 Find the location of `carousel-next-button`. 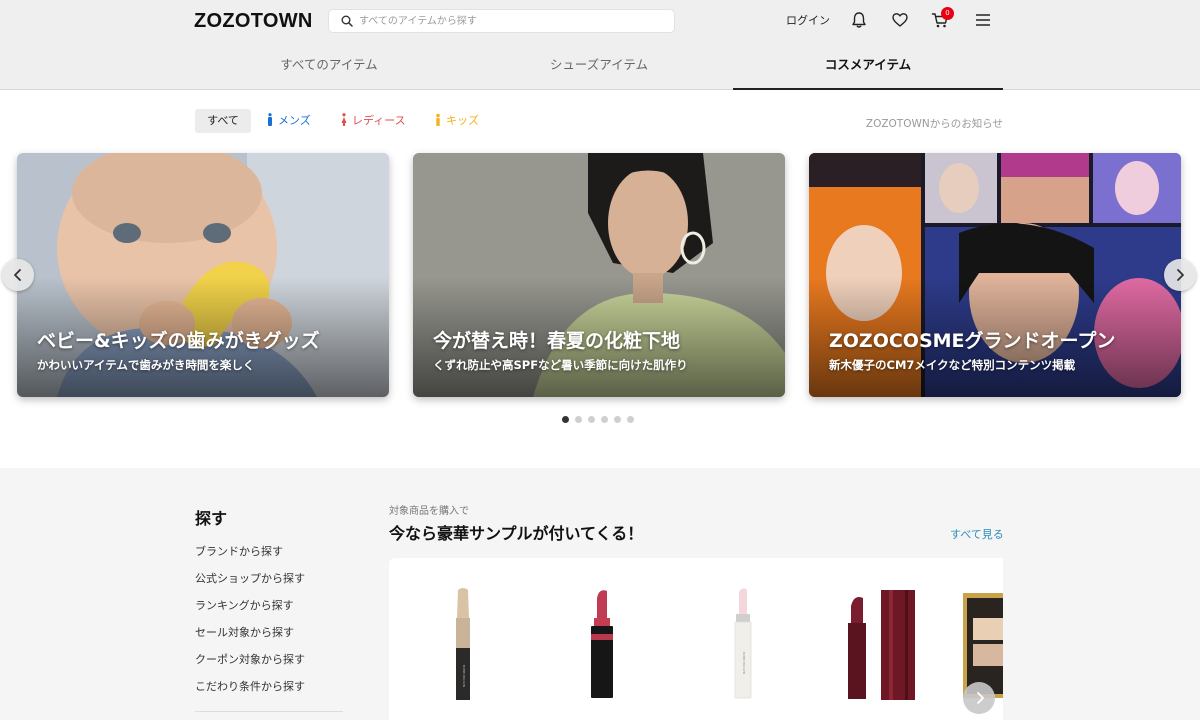

carousel-next-button is located at coordinates (1180, 275).